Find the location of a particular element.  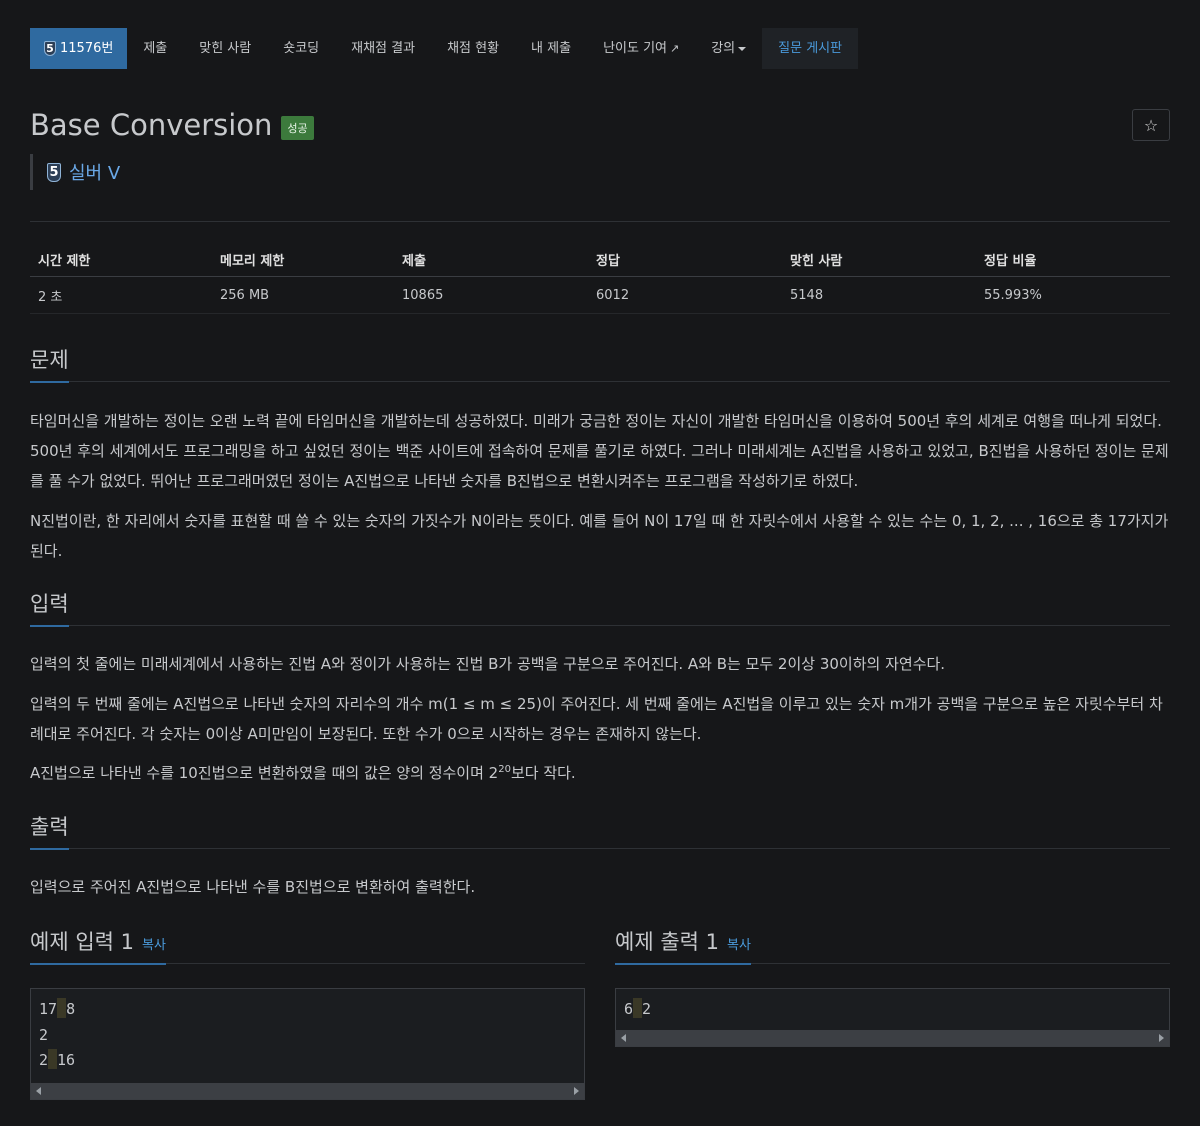

nav-judge-status: 채점 현황 is located at coordinates (473, 48).